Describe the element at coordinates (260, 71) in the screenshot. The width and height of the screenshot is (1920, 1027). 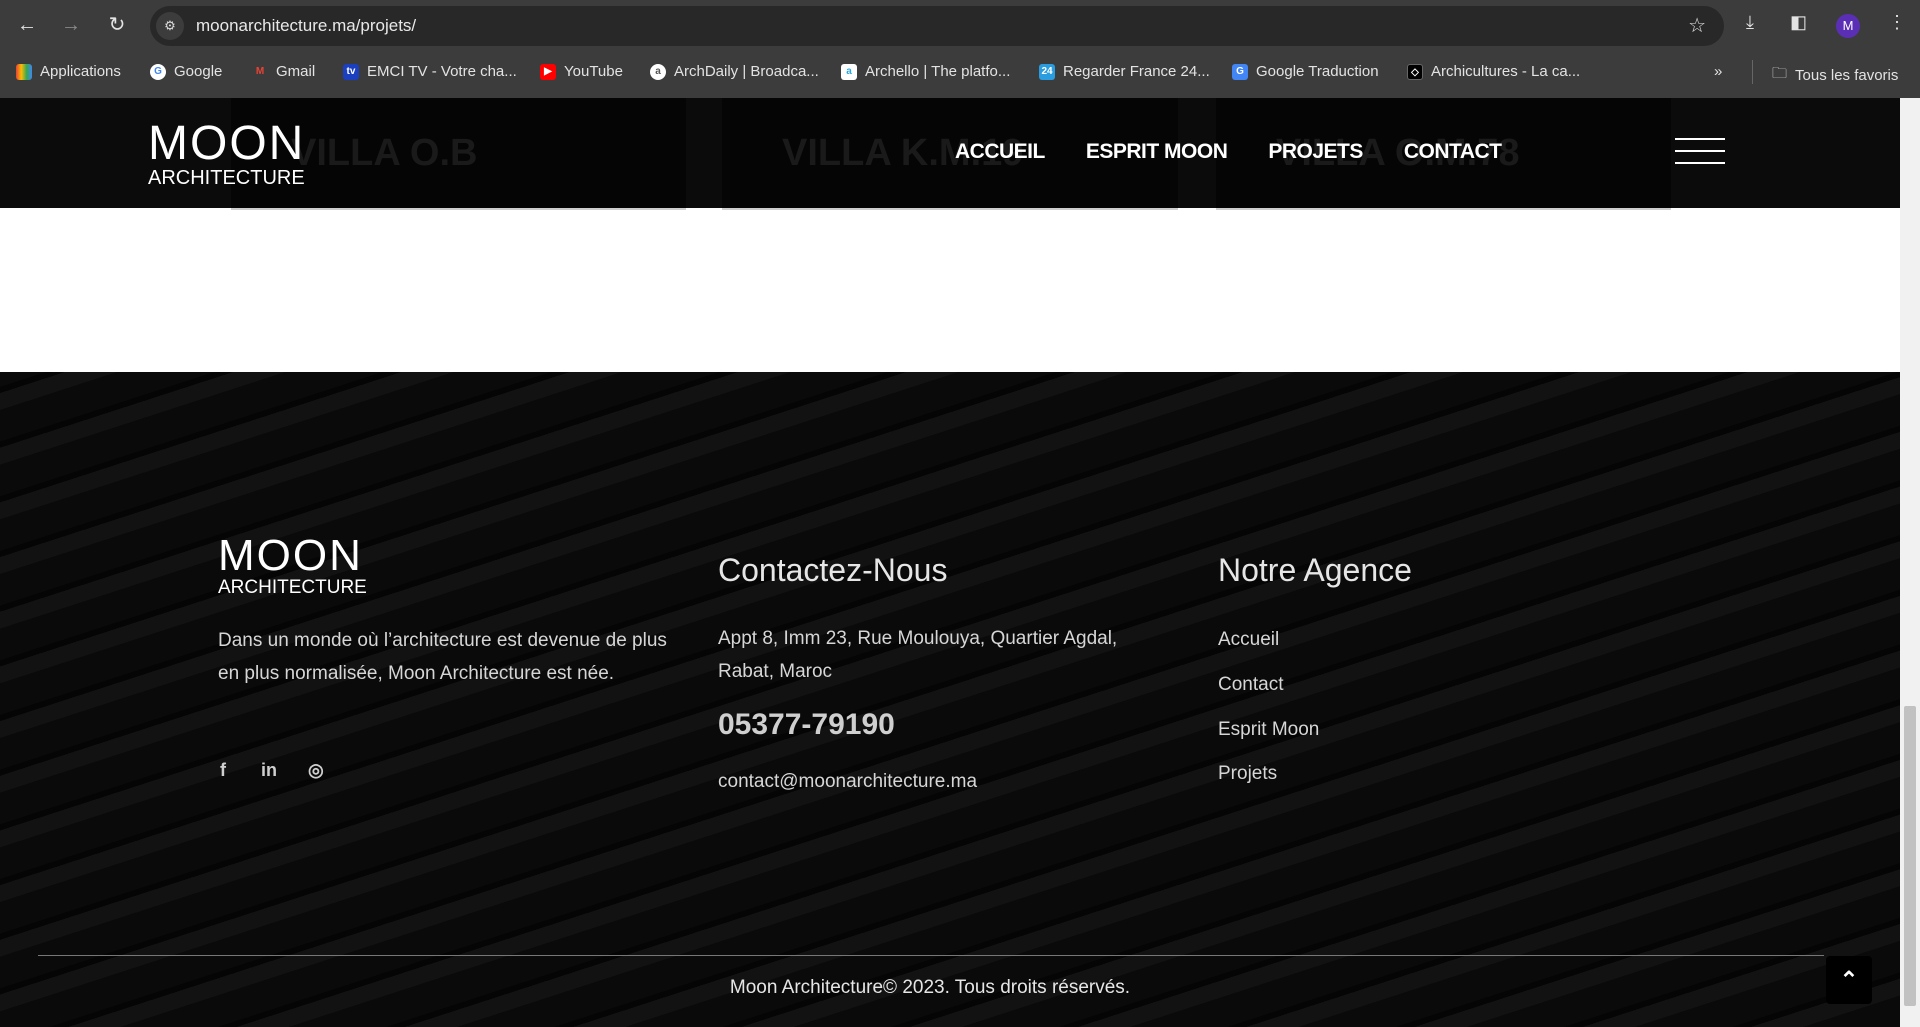
I see `gmail-icon: M` at that location.